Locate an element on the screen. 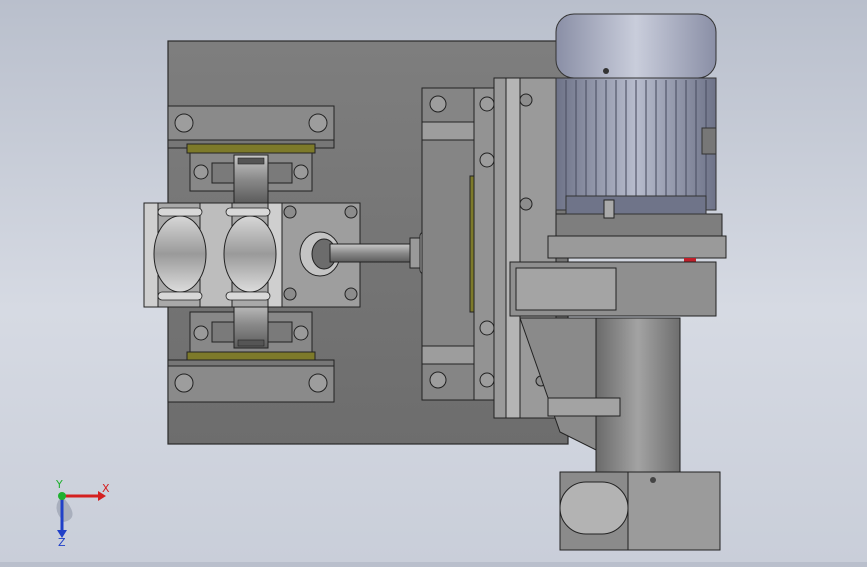 Image resolution: width=867 pixels, height=567 pixels. triad-shadow is located at coordinates (64, 509).